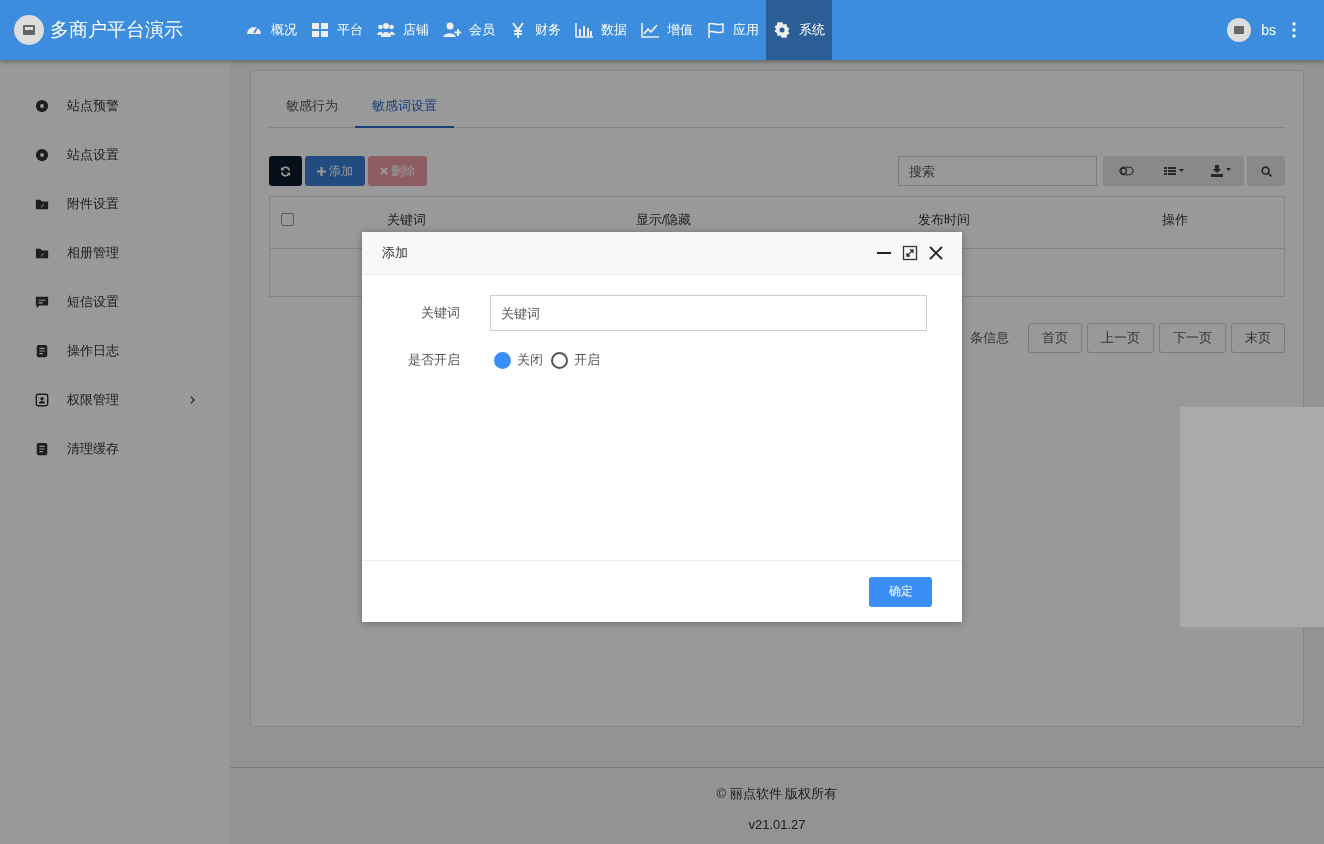 This screenshot has width=1324, height=844. Describe the element at coordinates (1126, 171) in the screenshot. I see `toggle-icon` at that location.